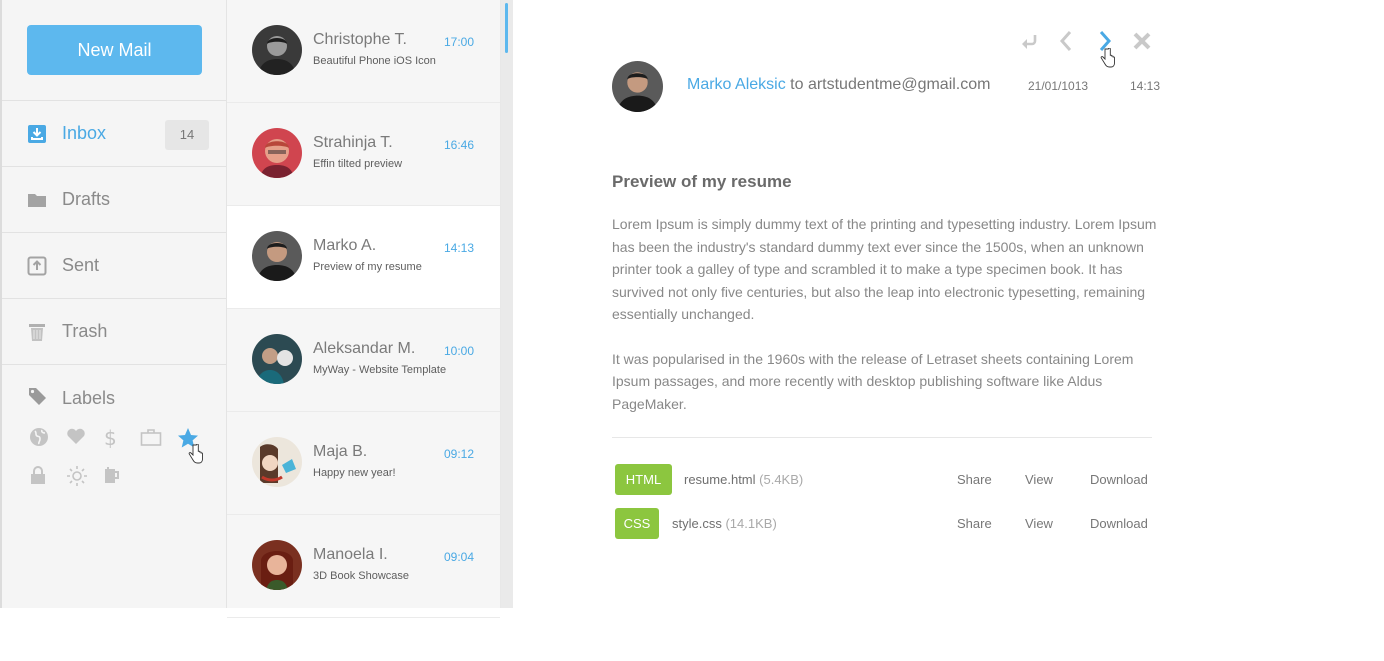 The image size is (1384, 661). I want to click on new-mail-area: New Mail, so click(114, 50).